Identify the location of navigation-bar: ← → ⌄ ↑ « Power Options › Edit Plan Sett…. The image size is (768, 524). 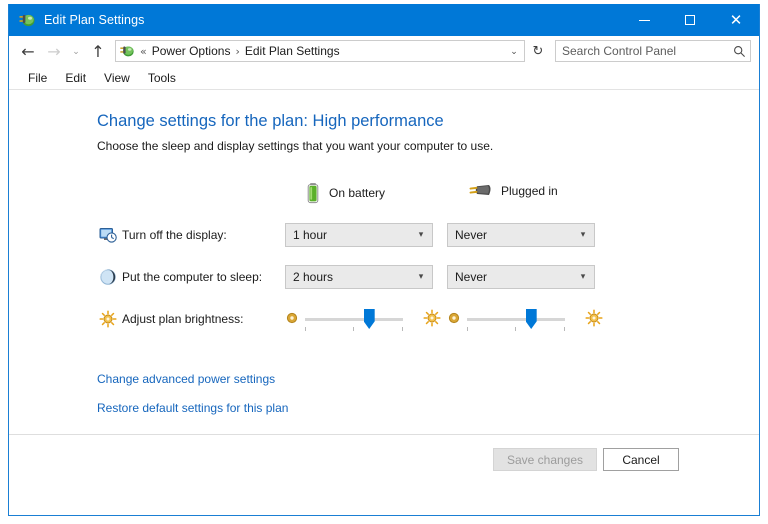
(384, 51).